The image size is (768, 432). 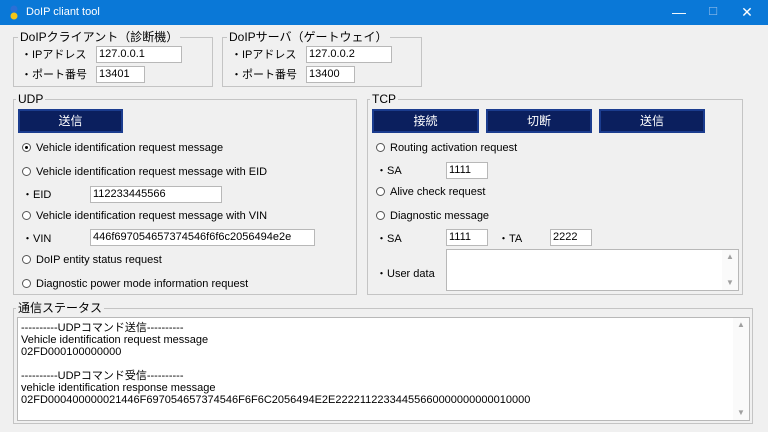 What do you see at coordinates (380, 215) in the screenshot?
I see `tcp-option-radio-diagnostic` at bounding box center [380, 215].